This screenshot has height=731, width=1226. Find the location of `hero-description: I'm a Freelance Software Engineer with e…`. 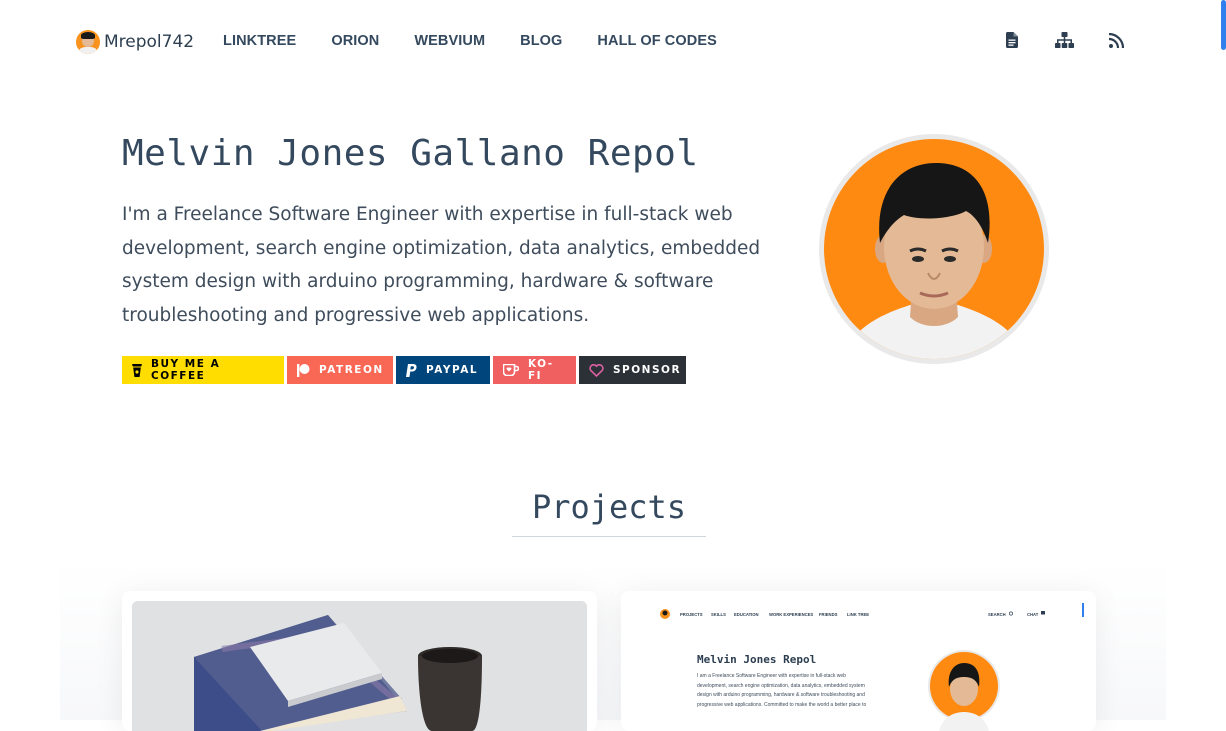

hero-description: I'm a Freelance Software Engineer with e… is located at coordinates (441, 265).